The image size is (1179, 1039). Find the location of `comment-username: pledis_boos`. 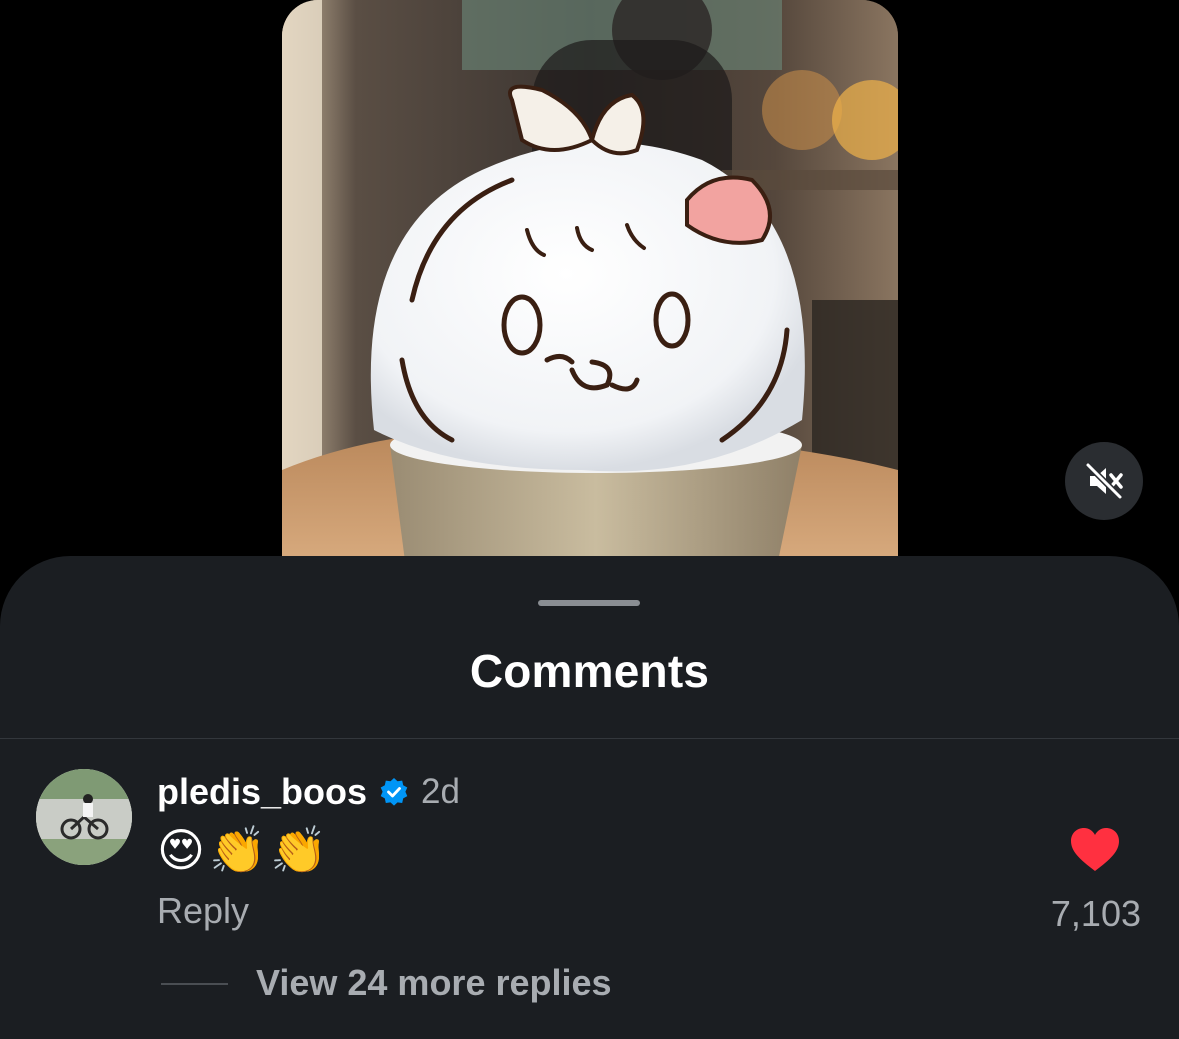

comment-username: pledis_boos is located at coordinates (262, 792).